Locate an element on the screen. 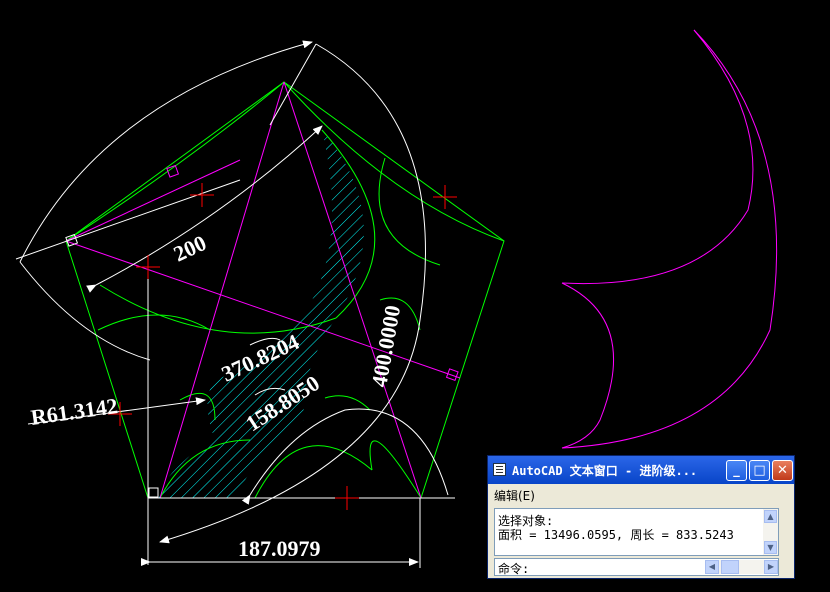 The image size is (830, 592). dim-200: 200 is located at coordinates (190, 248).